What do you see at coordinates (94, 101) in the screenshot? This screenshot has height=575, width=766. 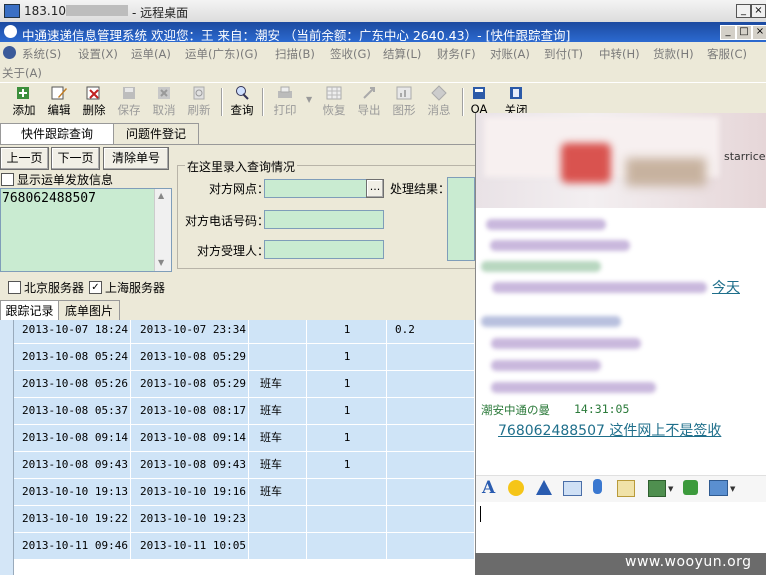 I see `delete-button: 删除` at bounding box center [94, 101].